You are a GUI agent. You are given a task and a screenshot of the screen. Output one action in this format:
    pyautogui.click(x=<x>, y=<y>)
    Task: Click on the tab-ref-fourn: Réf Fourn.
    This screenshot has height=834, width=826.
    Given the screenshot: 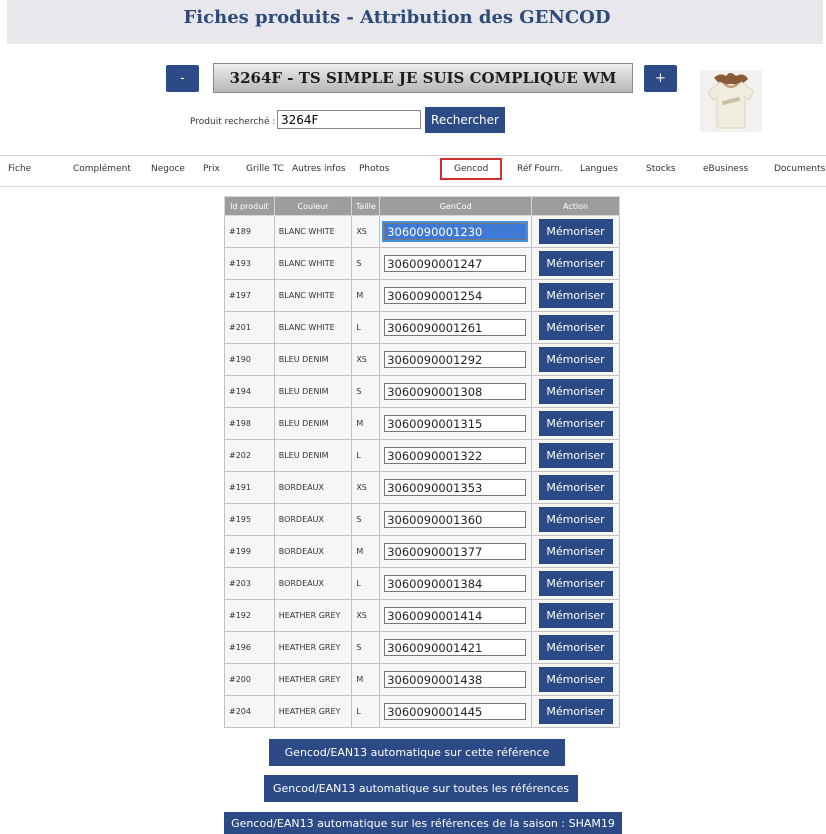 What is the action you would take?
    pyautogui.click(x=540, y=169)
    